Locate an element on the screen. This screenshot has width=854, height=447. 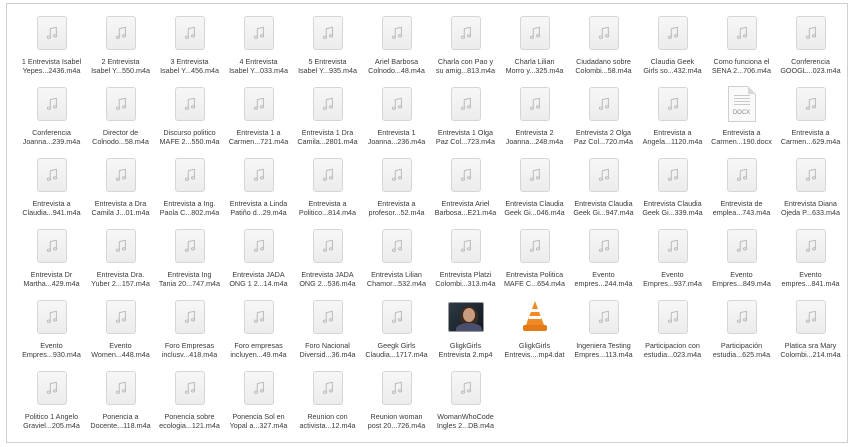
file-name: Entrevista a Politico...814.m4a is located at coordinates (327, 208).